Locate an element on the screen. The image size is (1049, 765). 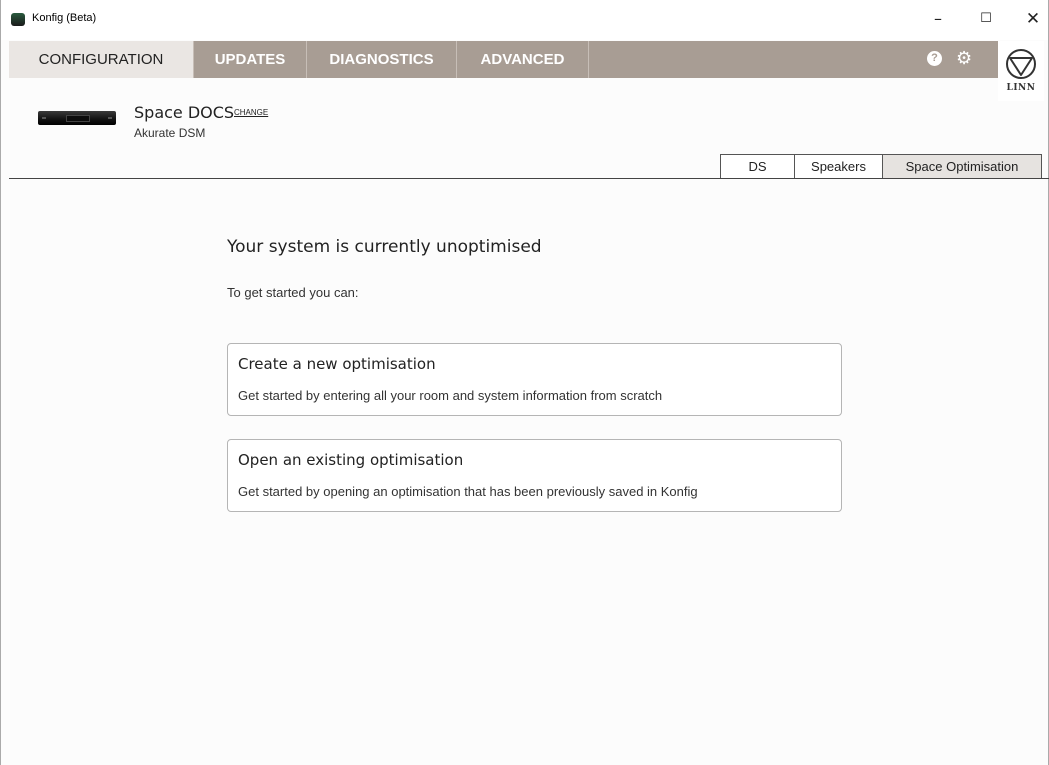
subtab-speakers: Speakers is located at coordinates (838, 166).